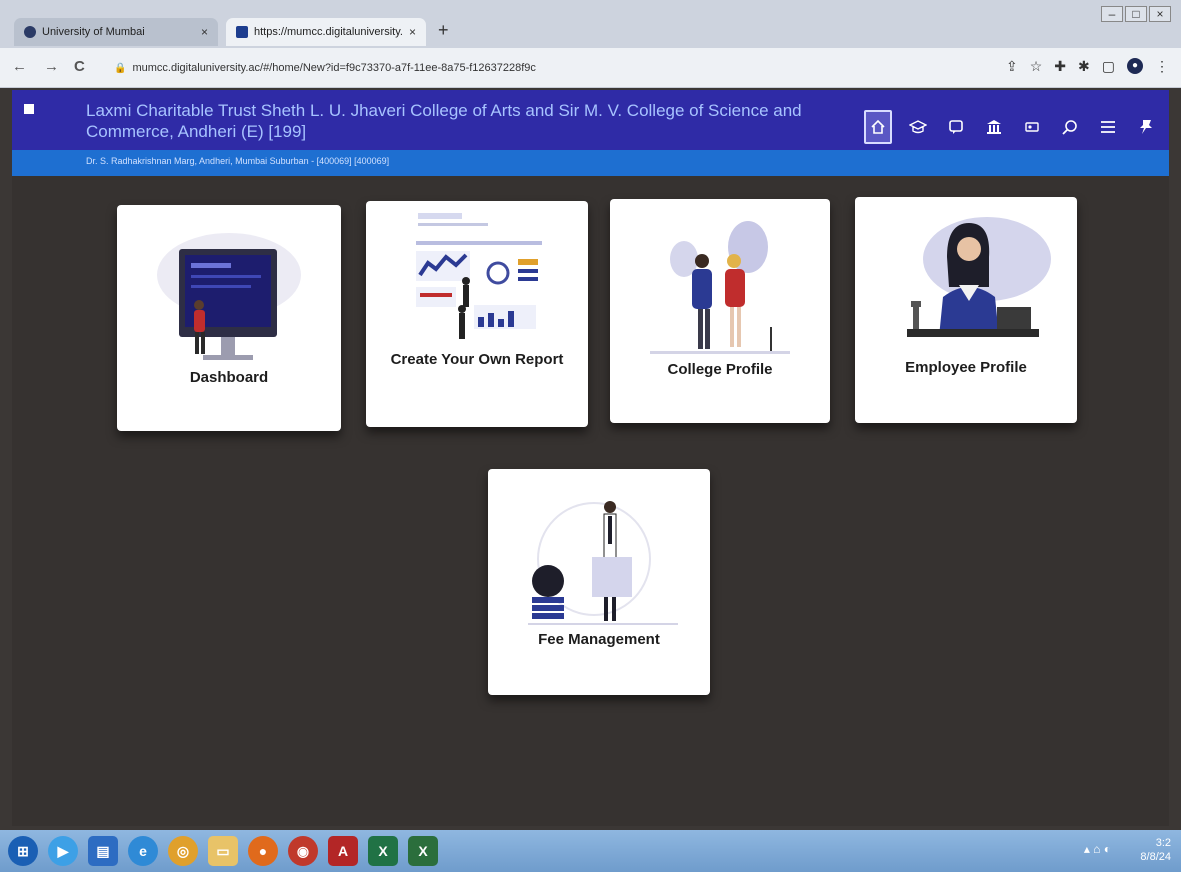 The width and height of the screenshot is (1181, 872). What do you see at coordinates (720, 369) in the screenshot?
I see `college-profile-card-title: College Profile` at bounding box center [720, 369].